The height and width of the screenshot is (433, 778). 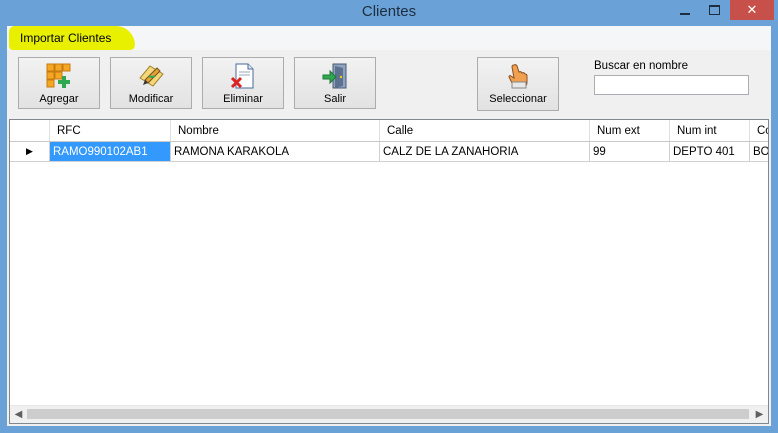 What do you see at coordinates (243, 76) in the screenshot?
I see `delete-document-icon` at bounding box center [243, 76].